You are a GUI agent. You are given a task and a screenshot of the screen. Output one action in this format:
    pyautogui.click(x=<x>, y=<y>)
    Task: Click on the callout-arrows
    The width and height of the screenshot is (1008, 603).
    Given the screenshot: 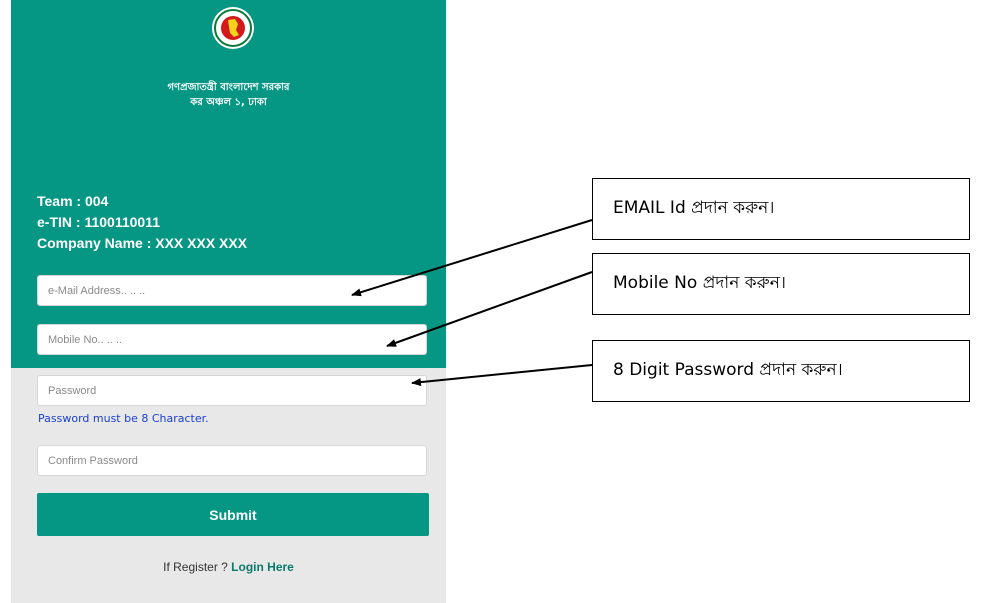 What is the action you would take?
    pyautogui.click(x=472, y=303)
    